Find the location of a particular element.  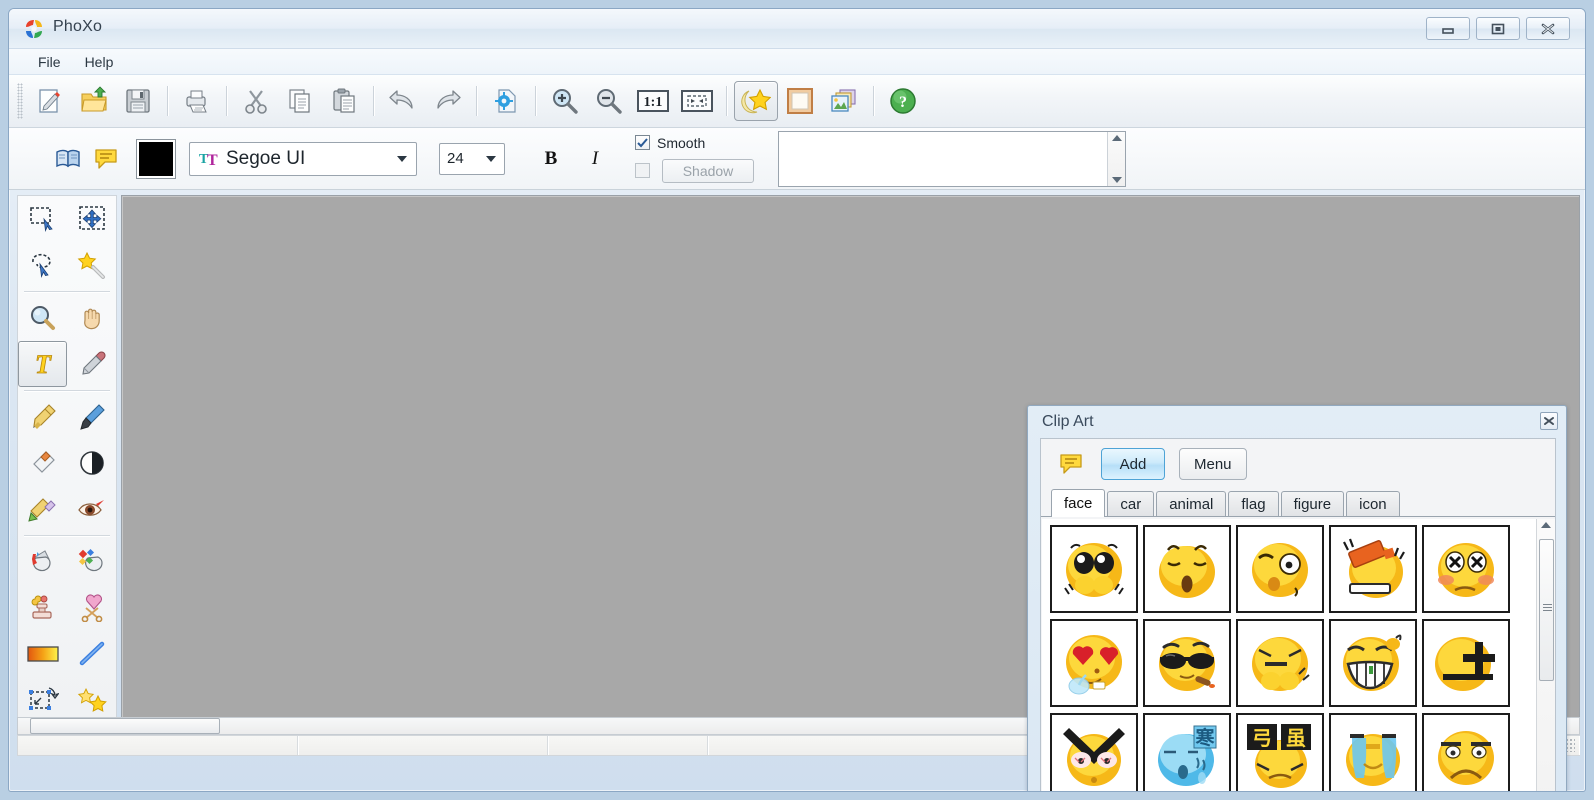

clipart-item-big-grin is located at coordinates (1373, 663).